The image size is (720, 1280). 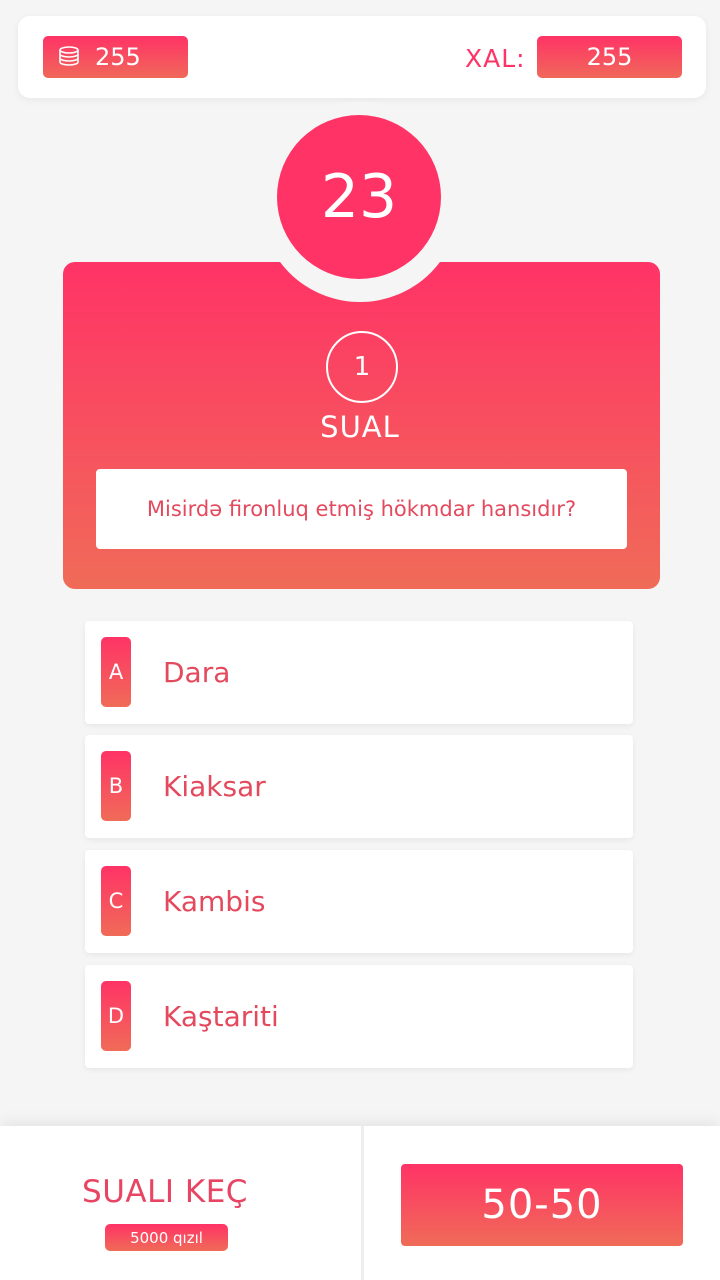 What do you see at coordinates (214, 786) in the screenshot?
I see `answer-text: Kiaksar` at bounding box center [214, 786].